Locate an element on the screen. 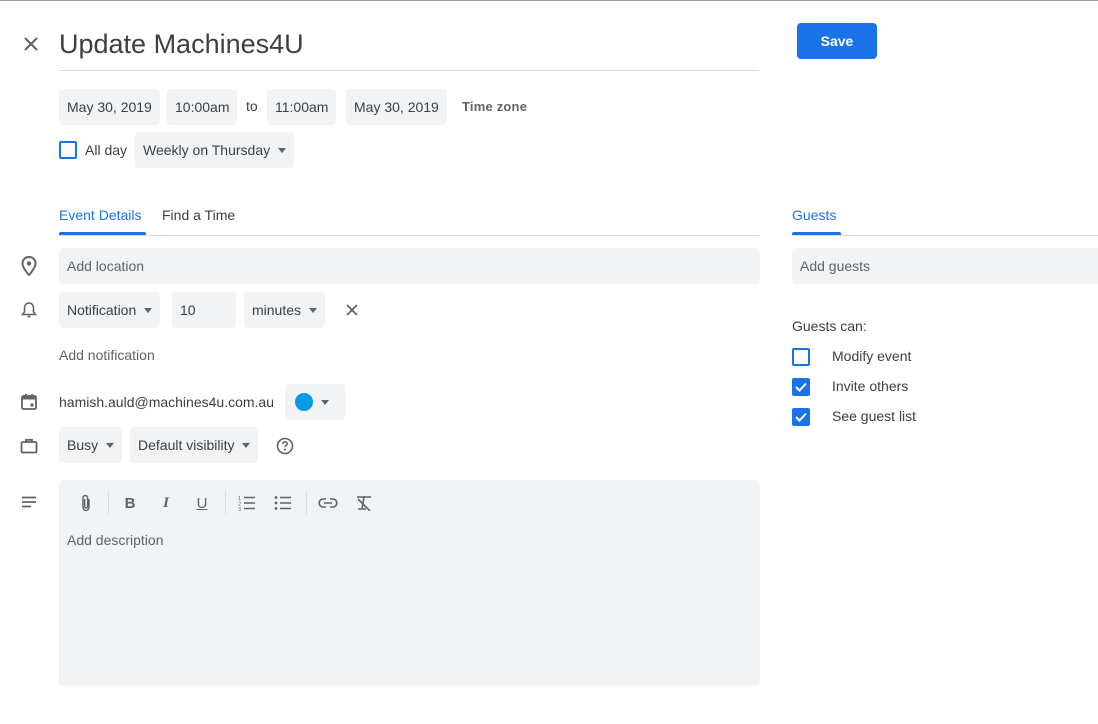  notification-unit-dropdown: minutes is located at coordinates (285, 310).